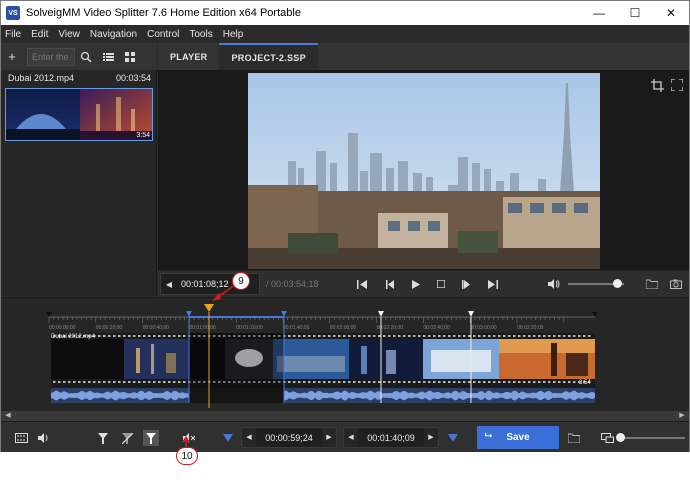 This screenshot has width=690, height=494. What do you see at coordinates (241, 281) in the screenshot?
I see `annotation-callout-9: 9` at bounding box center [241, 281].